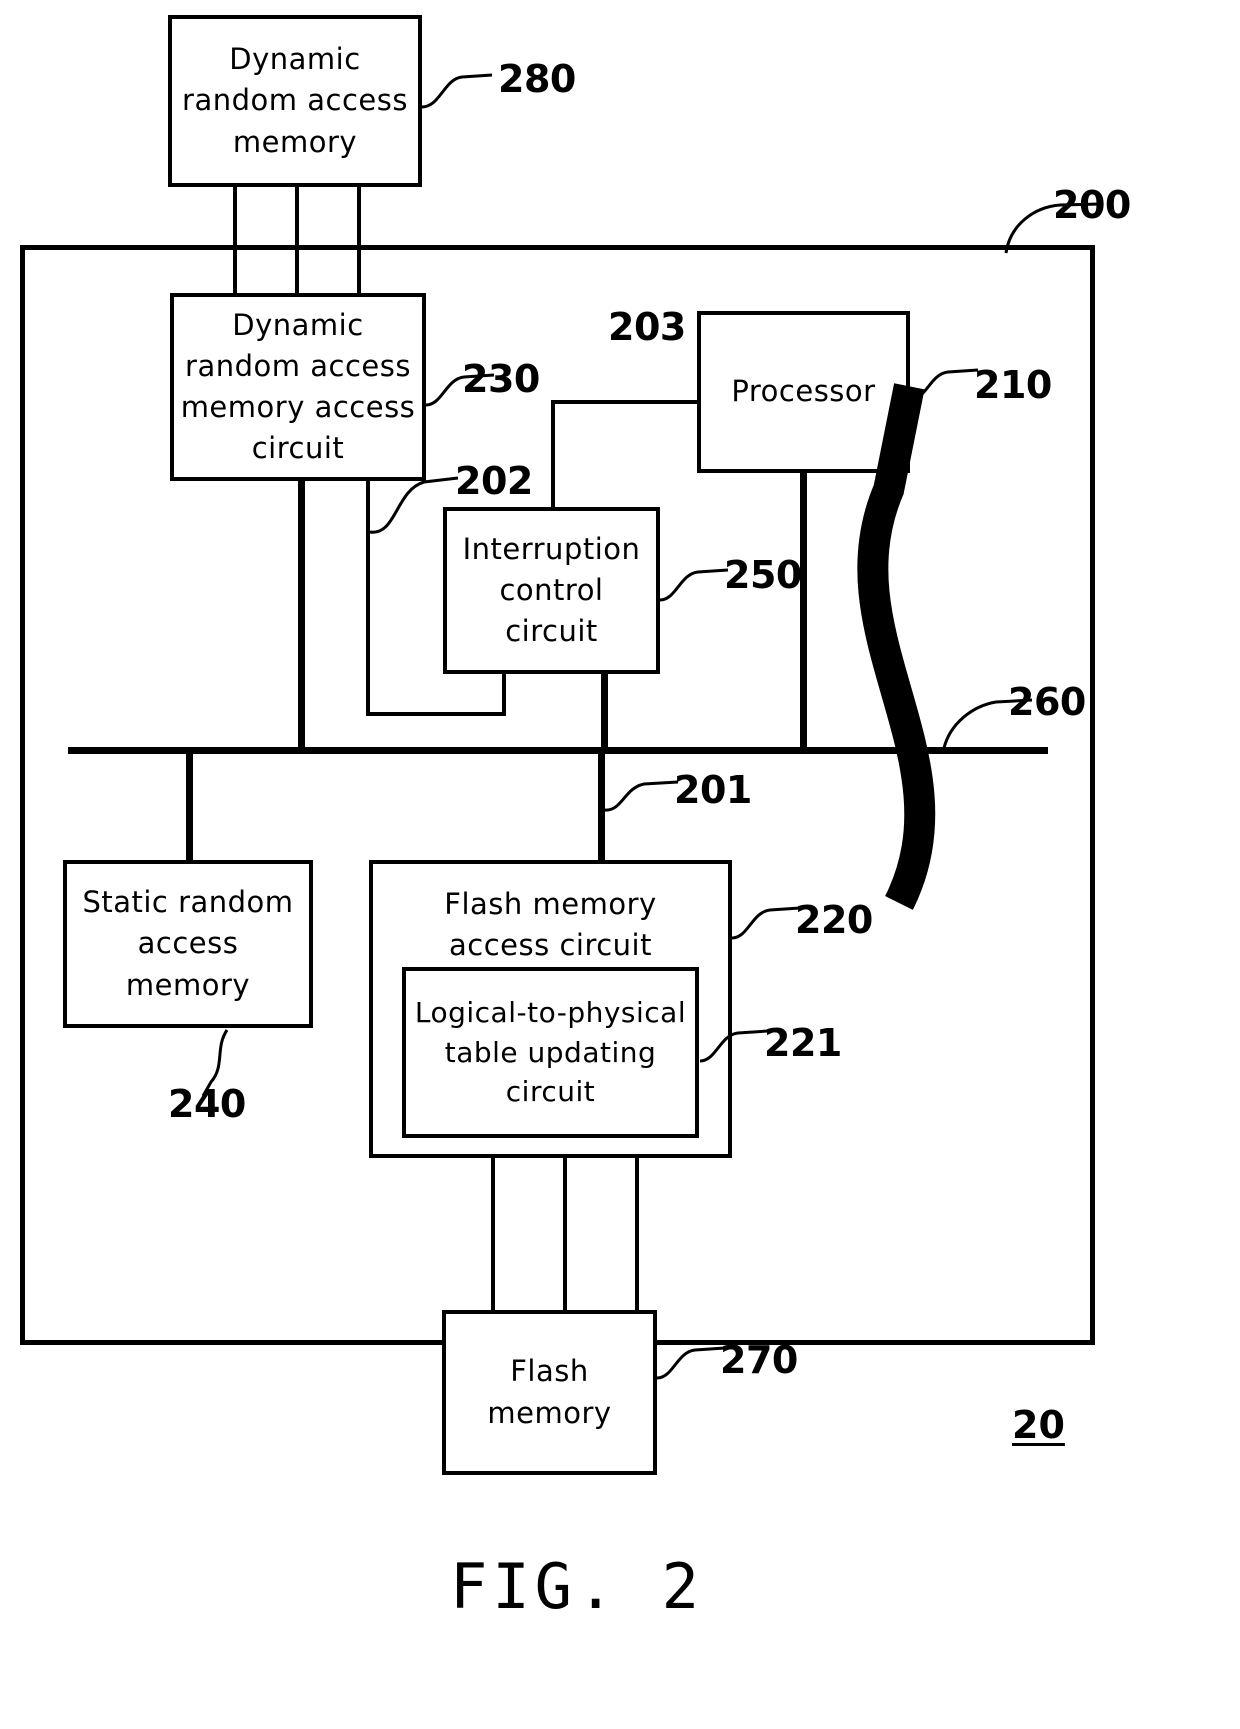  Describe the element at coordinates (759, 1360) in the screenshot. I see `ref-number-270: 270` at that location.